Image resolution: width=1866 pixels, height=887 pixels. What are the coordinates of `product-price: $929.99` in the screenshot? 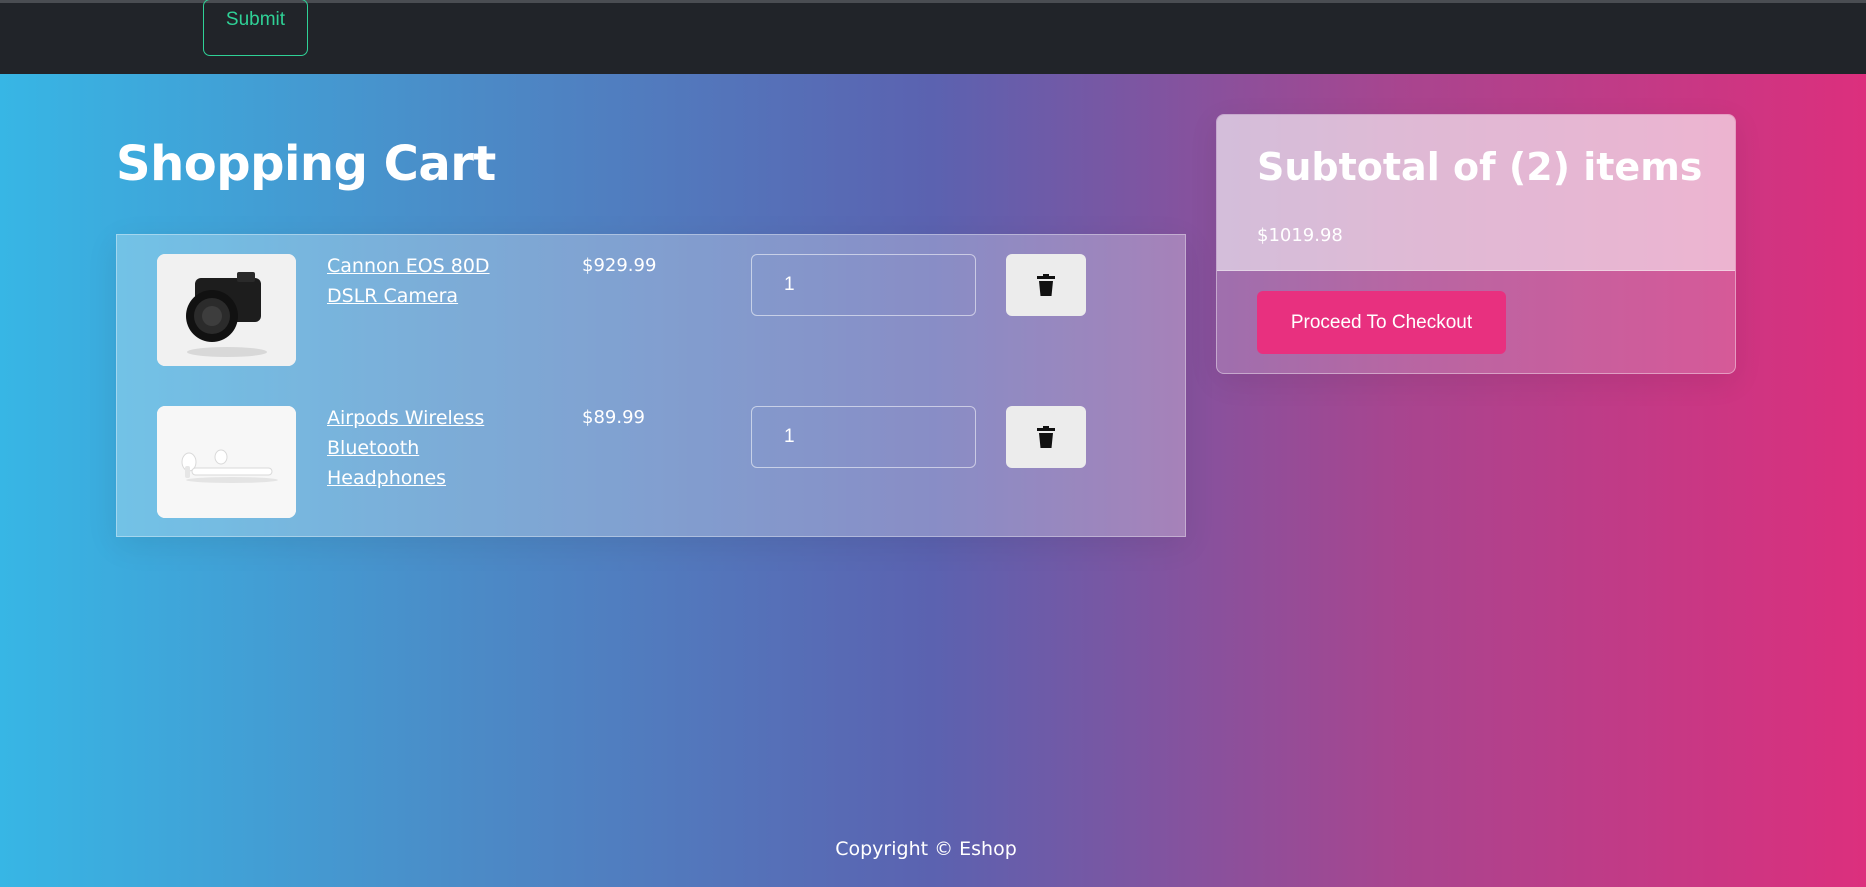 It's located at (619, 265).